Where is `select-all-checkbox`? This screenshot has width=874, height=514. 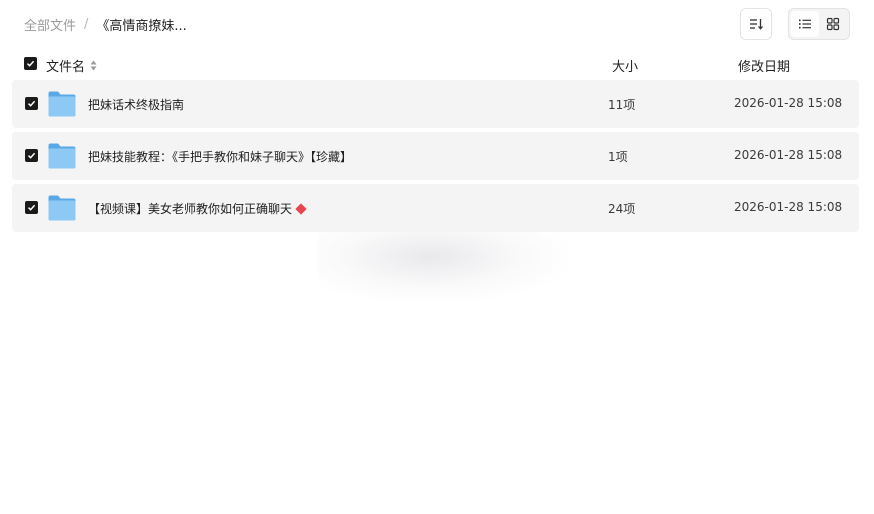 select-all-checkbox is located at coordinates (30, 63).